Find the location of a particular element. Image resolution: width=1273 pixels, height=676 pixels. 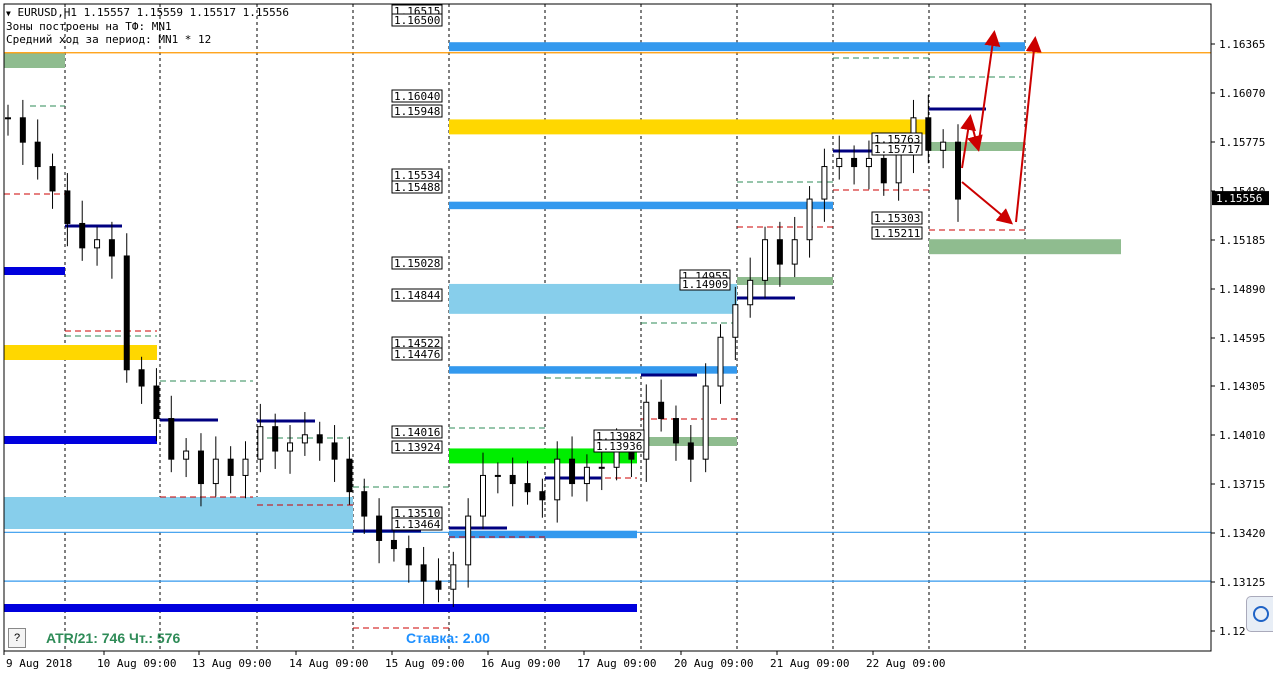

price-label: 1.13936 is located at coordinates (619, 446).